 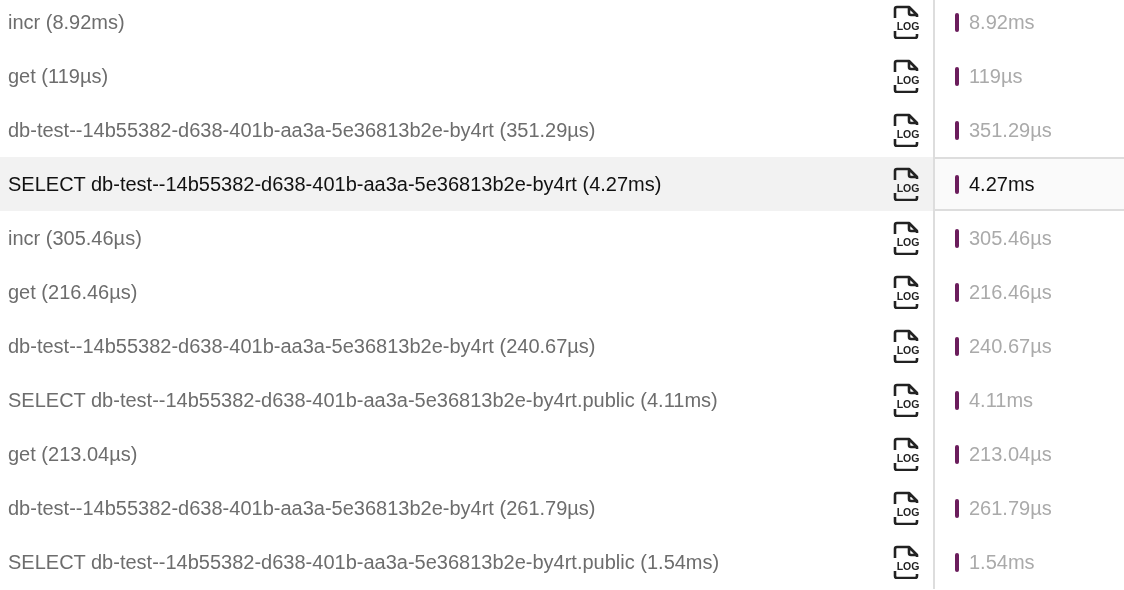 What do you see at coordinates (1002, 184) in the screenshot?
I see `duration-text: 4.27ms` at bounding box center [1002, 184].